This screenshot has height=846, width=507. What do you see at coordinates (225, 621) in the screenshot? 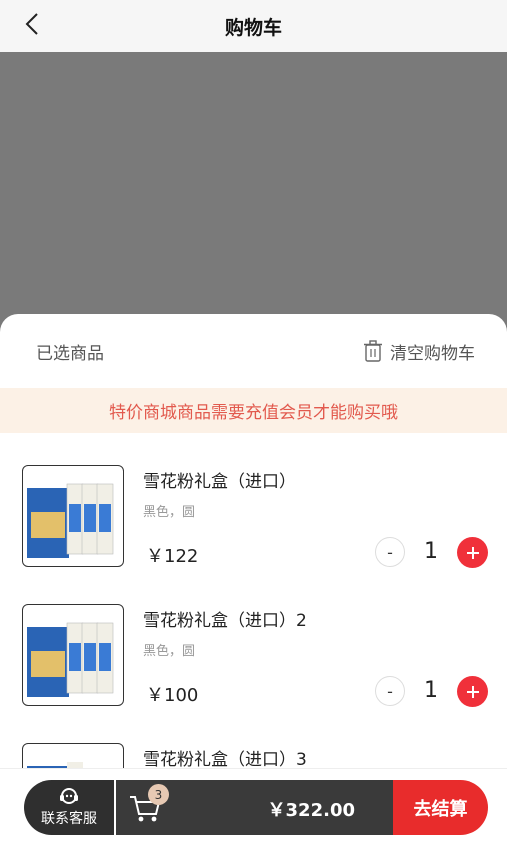
I see `product-name: 雪花粉礼盒（进口）2` at bounding box center [225, 621].